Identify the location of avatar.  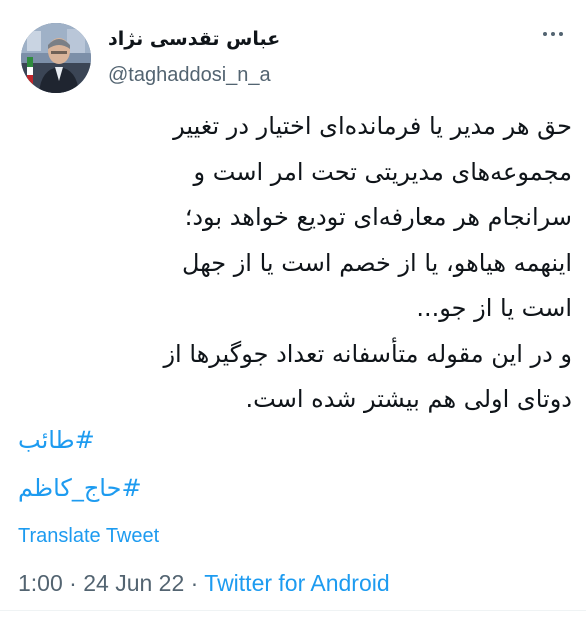
(56, 58).